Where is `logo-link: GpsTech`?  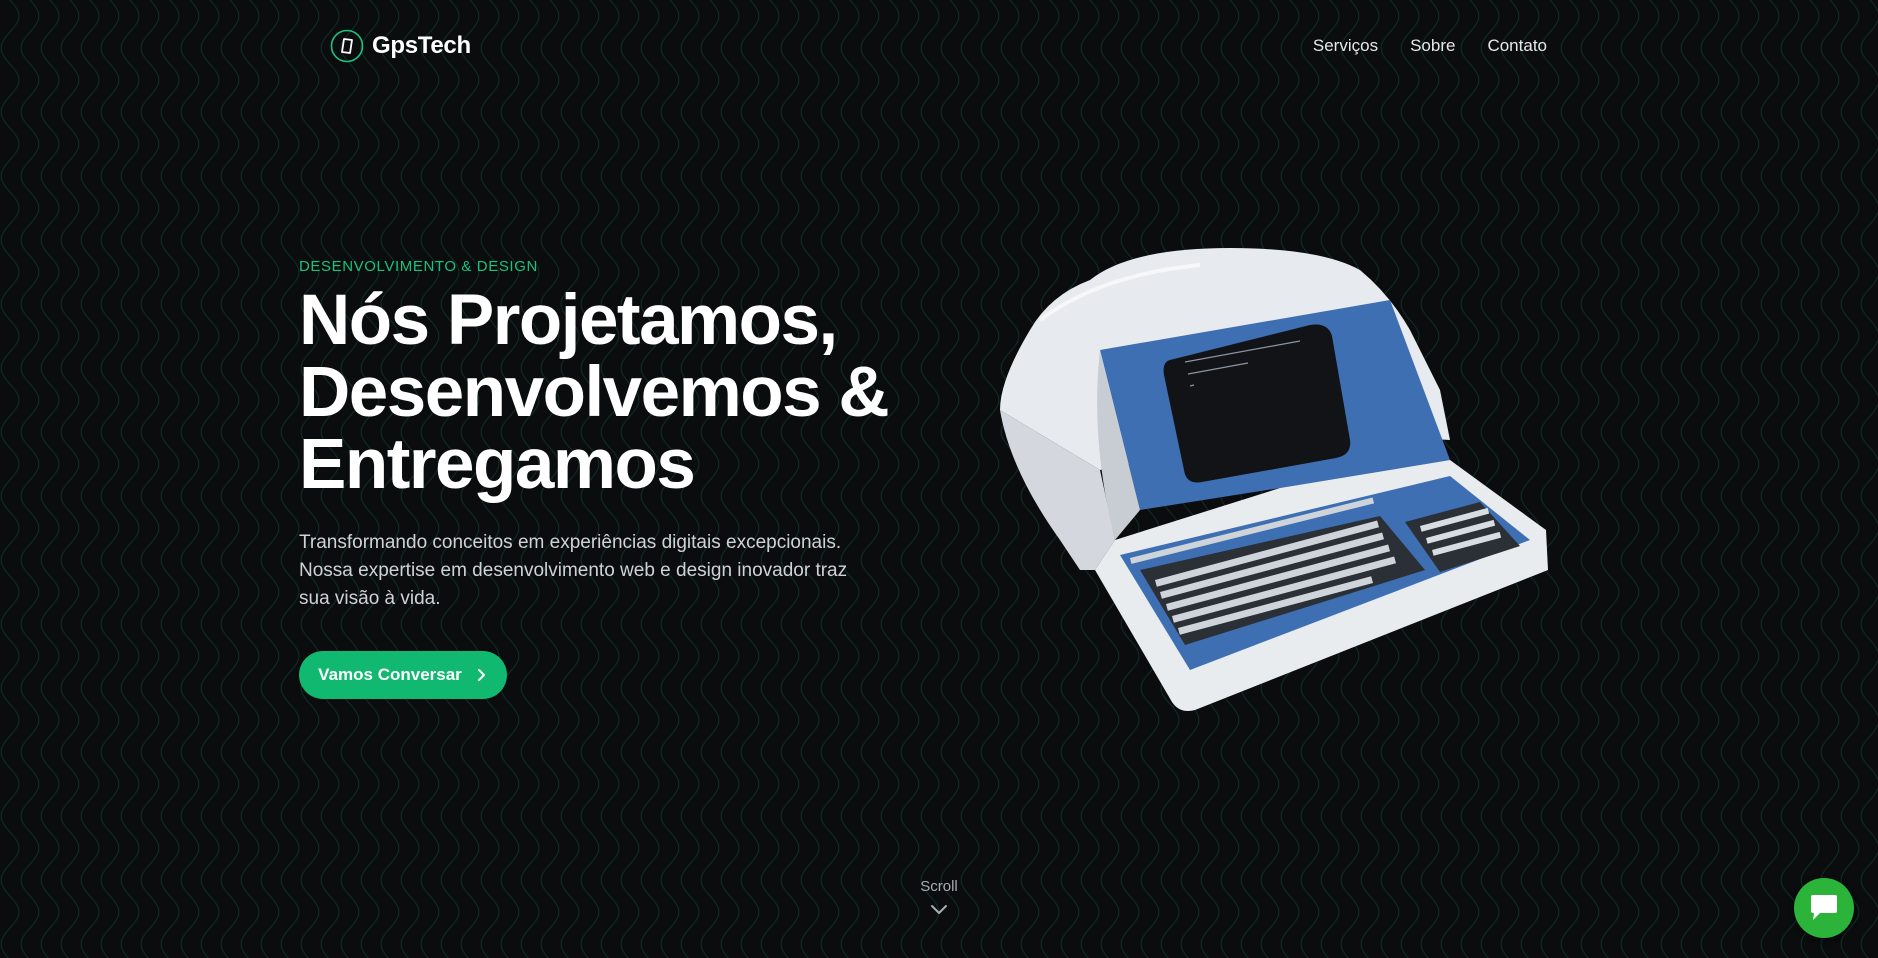 logo-link: GpsTech is located at coordinates (400, 46).